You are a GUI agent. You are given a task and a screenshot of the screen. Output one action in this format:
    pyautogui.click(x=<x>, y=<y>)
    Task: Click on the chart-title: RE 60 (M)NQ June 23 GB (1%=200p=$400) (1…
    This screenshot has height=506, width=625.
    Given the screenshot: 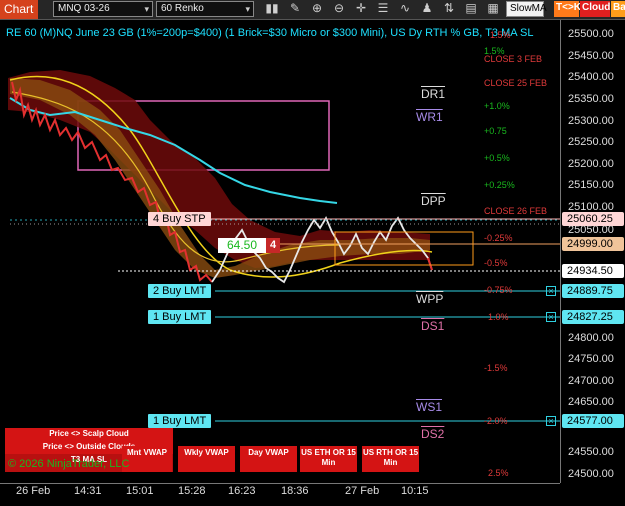 What is the action you would take?
    pyautogui.click(x=270, y=33)
    